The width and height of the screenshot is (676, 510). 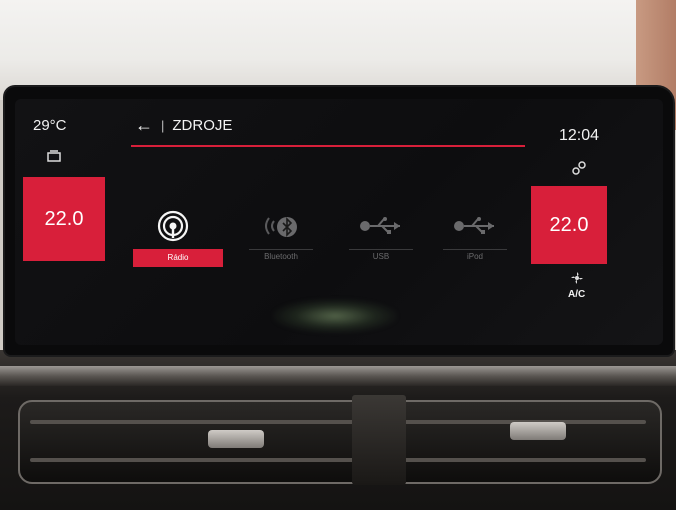 What do you see at coordinates (338, 376) in the screenshot?
I see `dashboard-trim` at bounding box center [338, 376].